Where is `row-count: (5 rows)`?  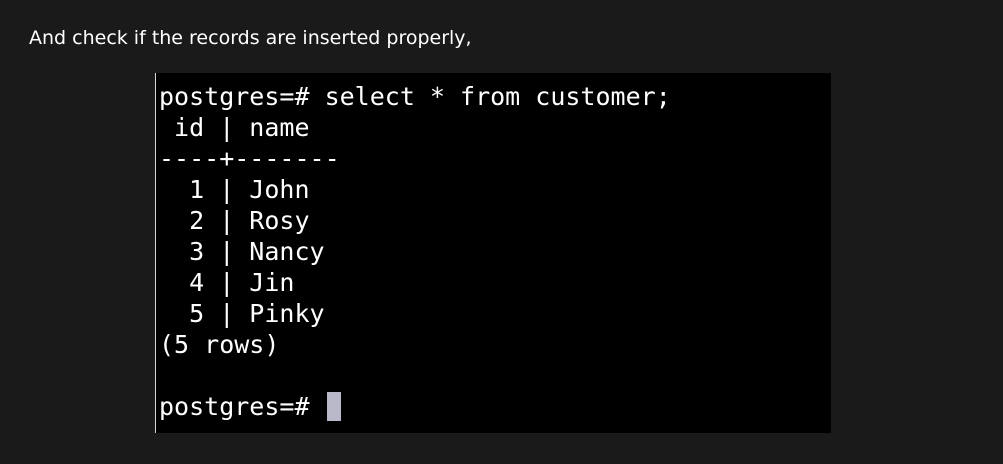
row-count: (5 rows) is located at coordinates (219, 344).